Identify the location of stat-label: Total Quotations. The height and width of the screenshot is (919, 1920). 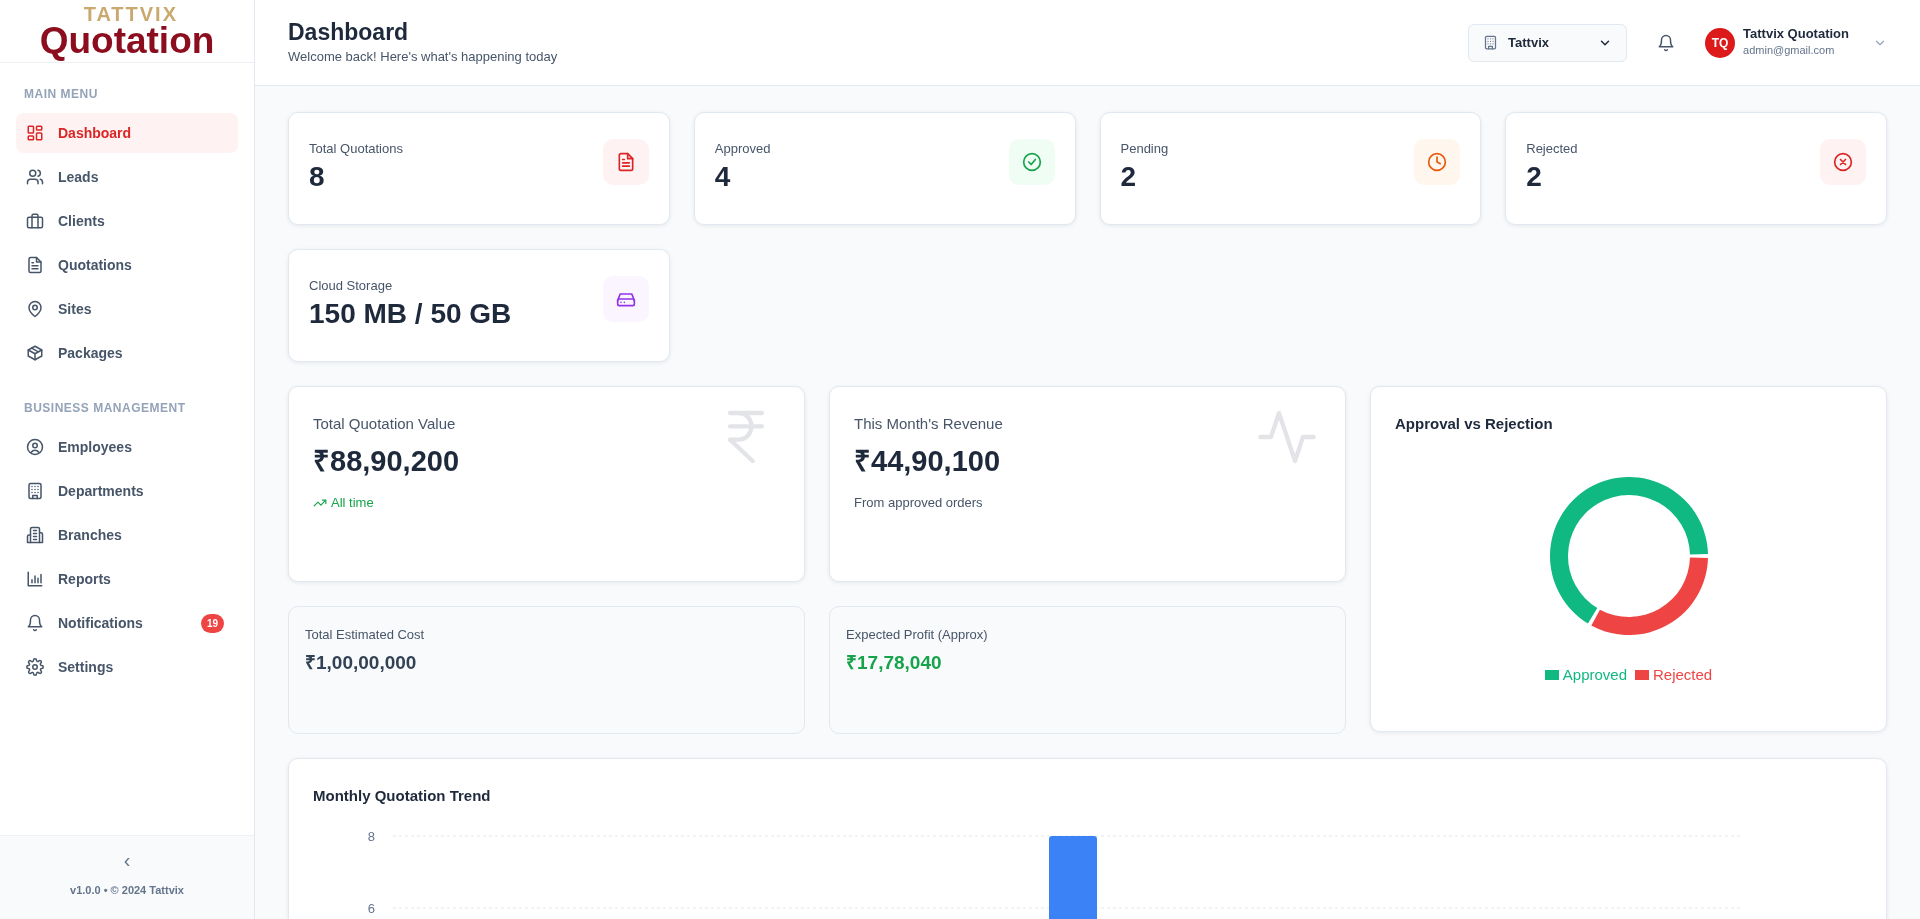
(356, 149).